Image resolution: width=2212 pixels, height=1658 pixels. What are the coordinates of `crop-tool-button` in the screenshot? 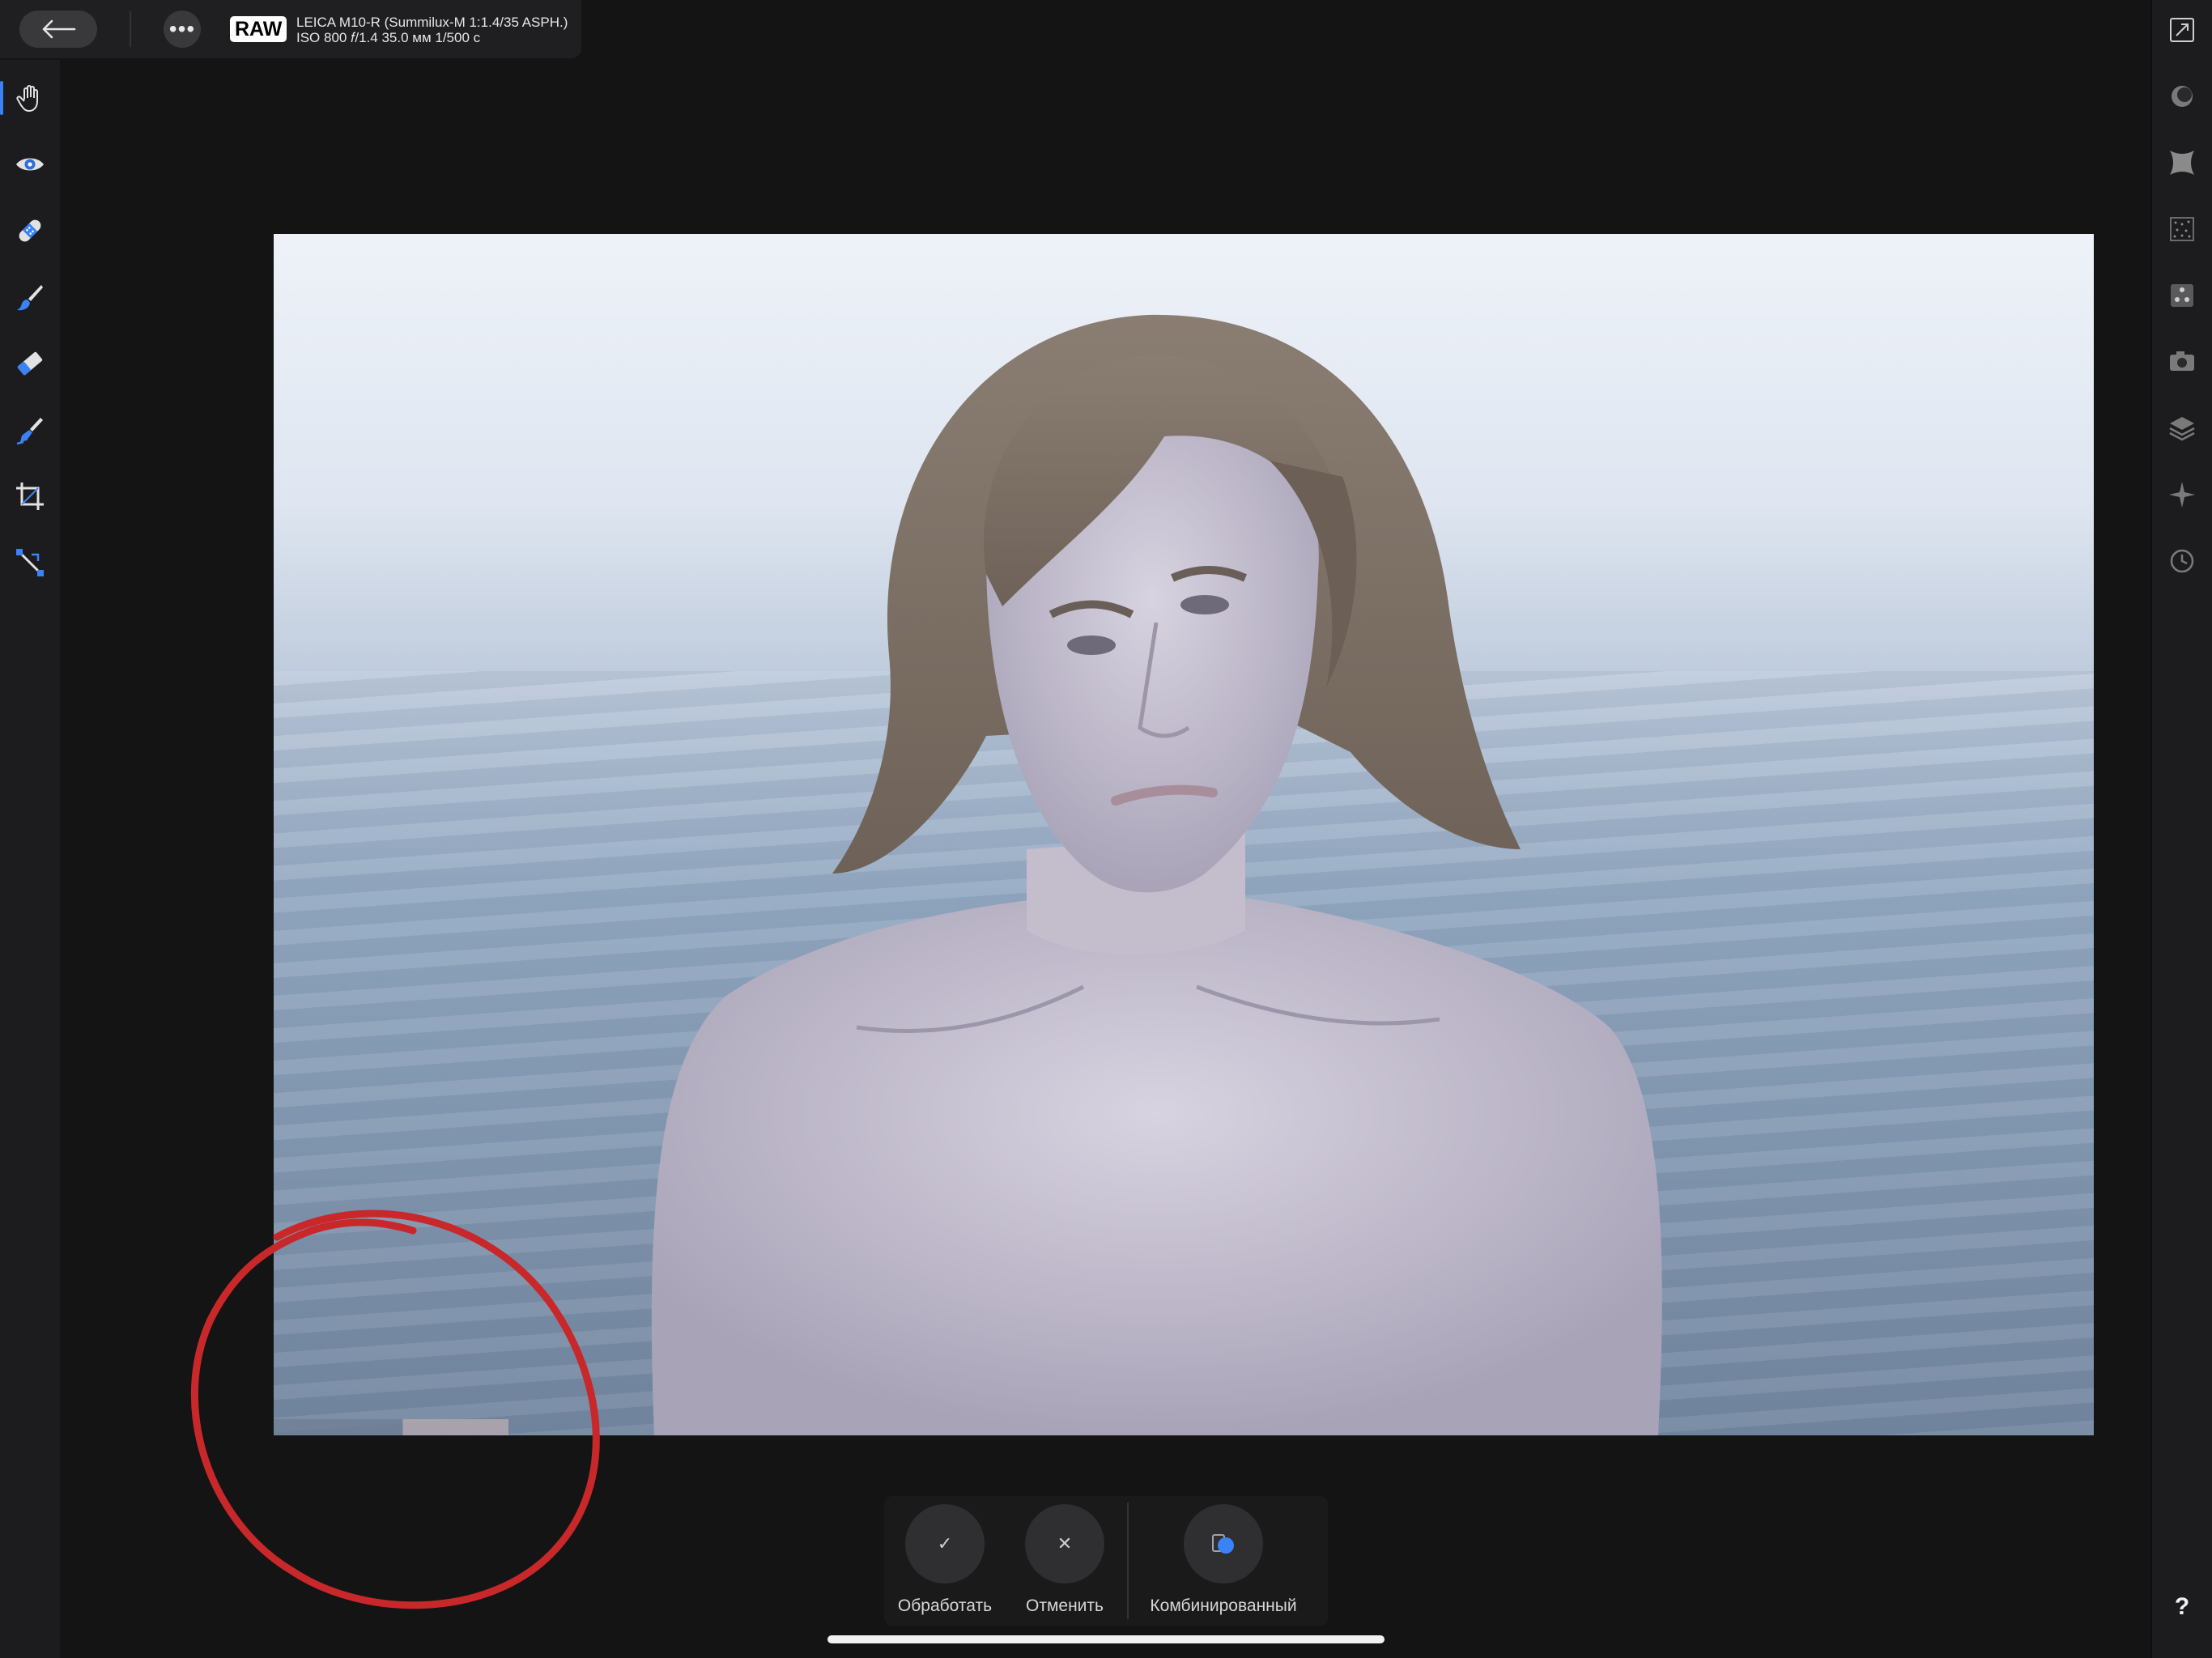 It's located at (30, 496).